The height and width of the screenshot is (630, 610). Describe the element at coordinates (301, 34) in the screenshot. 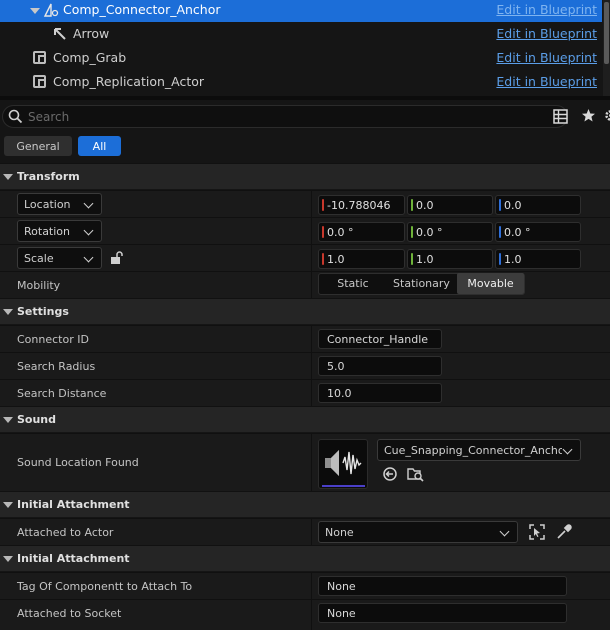

I see `tree-item-arrow: Arrow Edit in Blueprint` at that location.